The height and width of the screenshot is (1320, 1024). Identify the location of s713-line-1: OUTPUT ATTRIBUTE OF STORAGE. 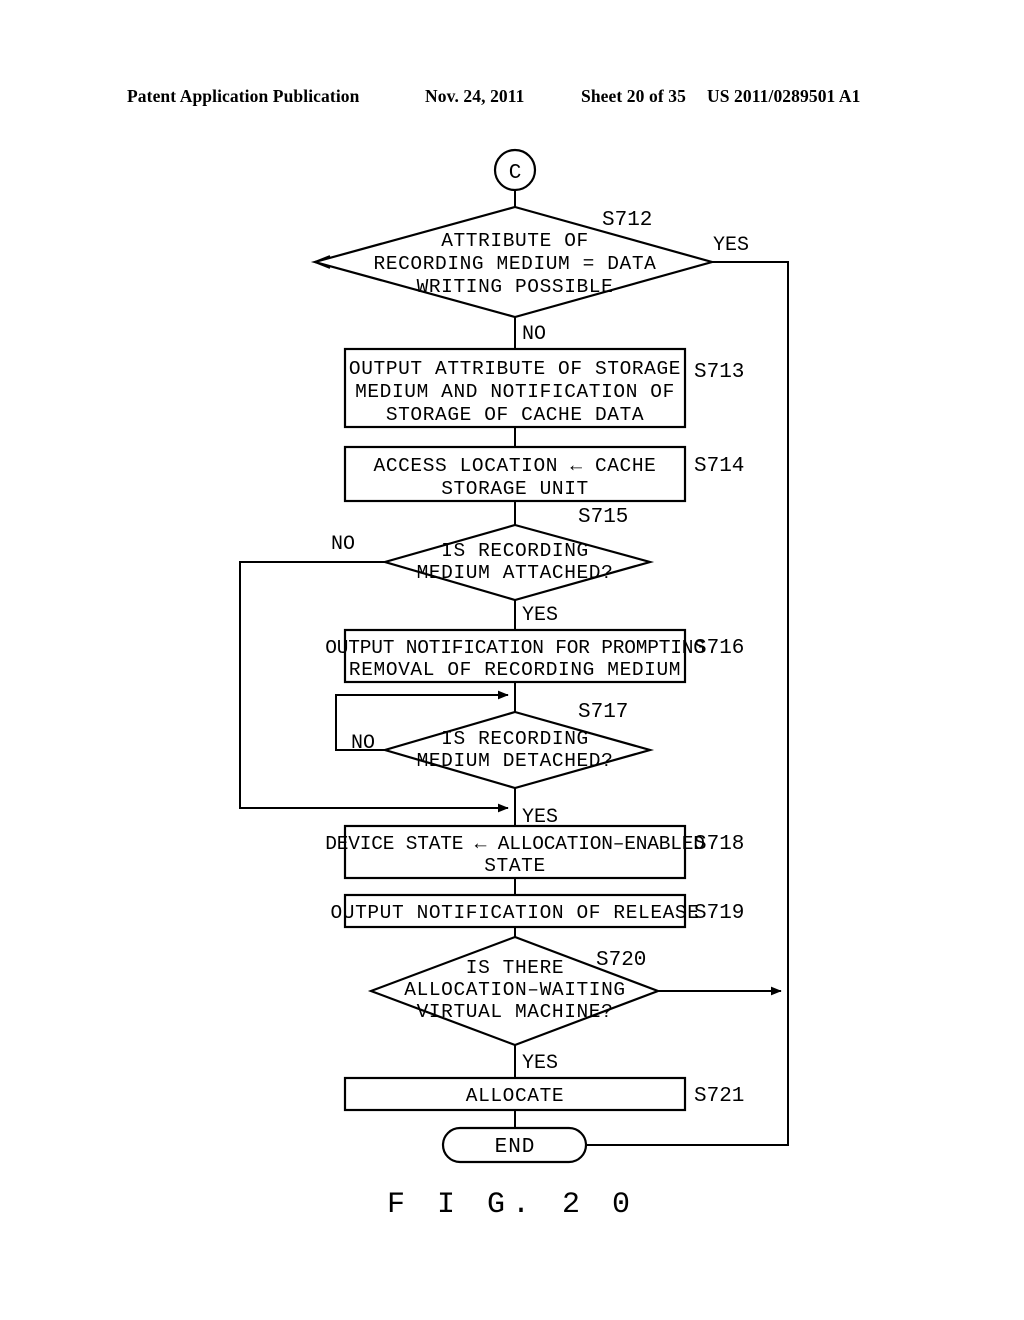
(515, 369).